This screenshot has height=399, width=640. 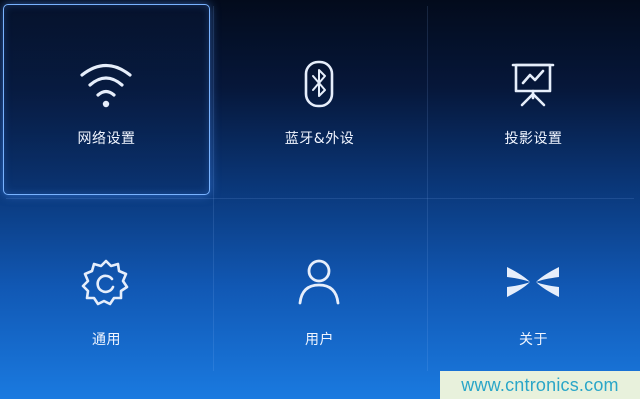 What do you see at coordinates (319, 139) in the screenshot?
I see `tile-label: 蓝牙&外设` at bounding box center [319, 139].